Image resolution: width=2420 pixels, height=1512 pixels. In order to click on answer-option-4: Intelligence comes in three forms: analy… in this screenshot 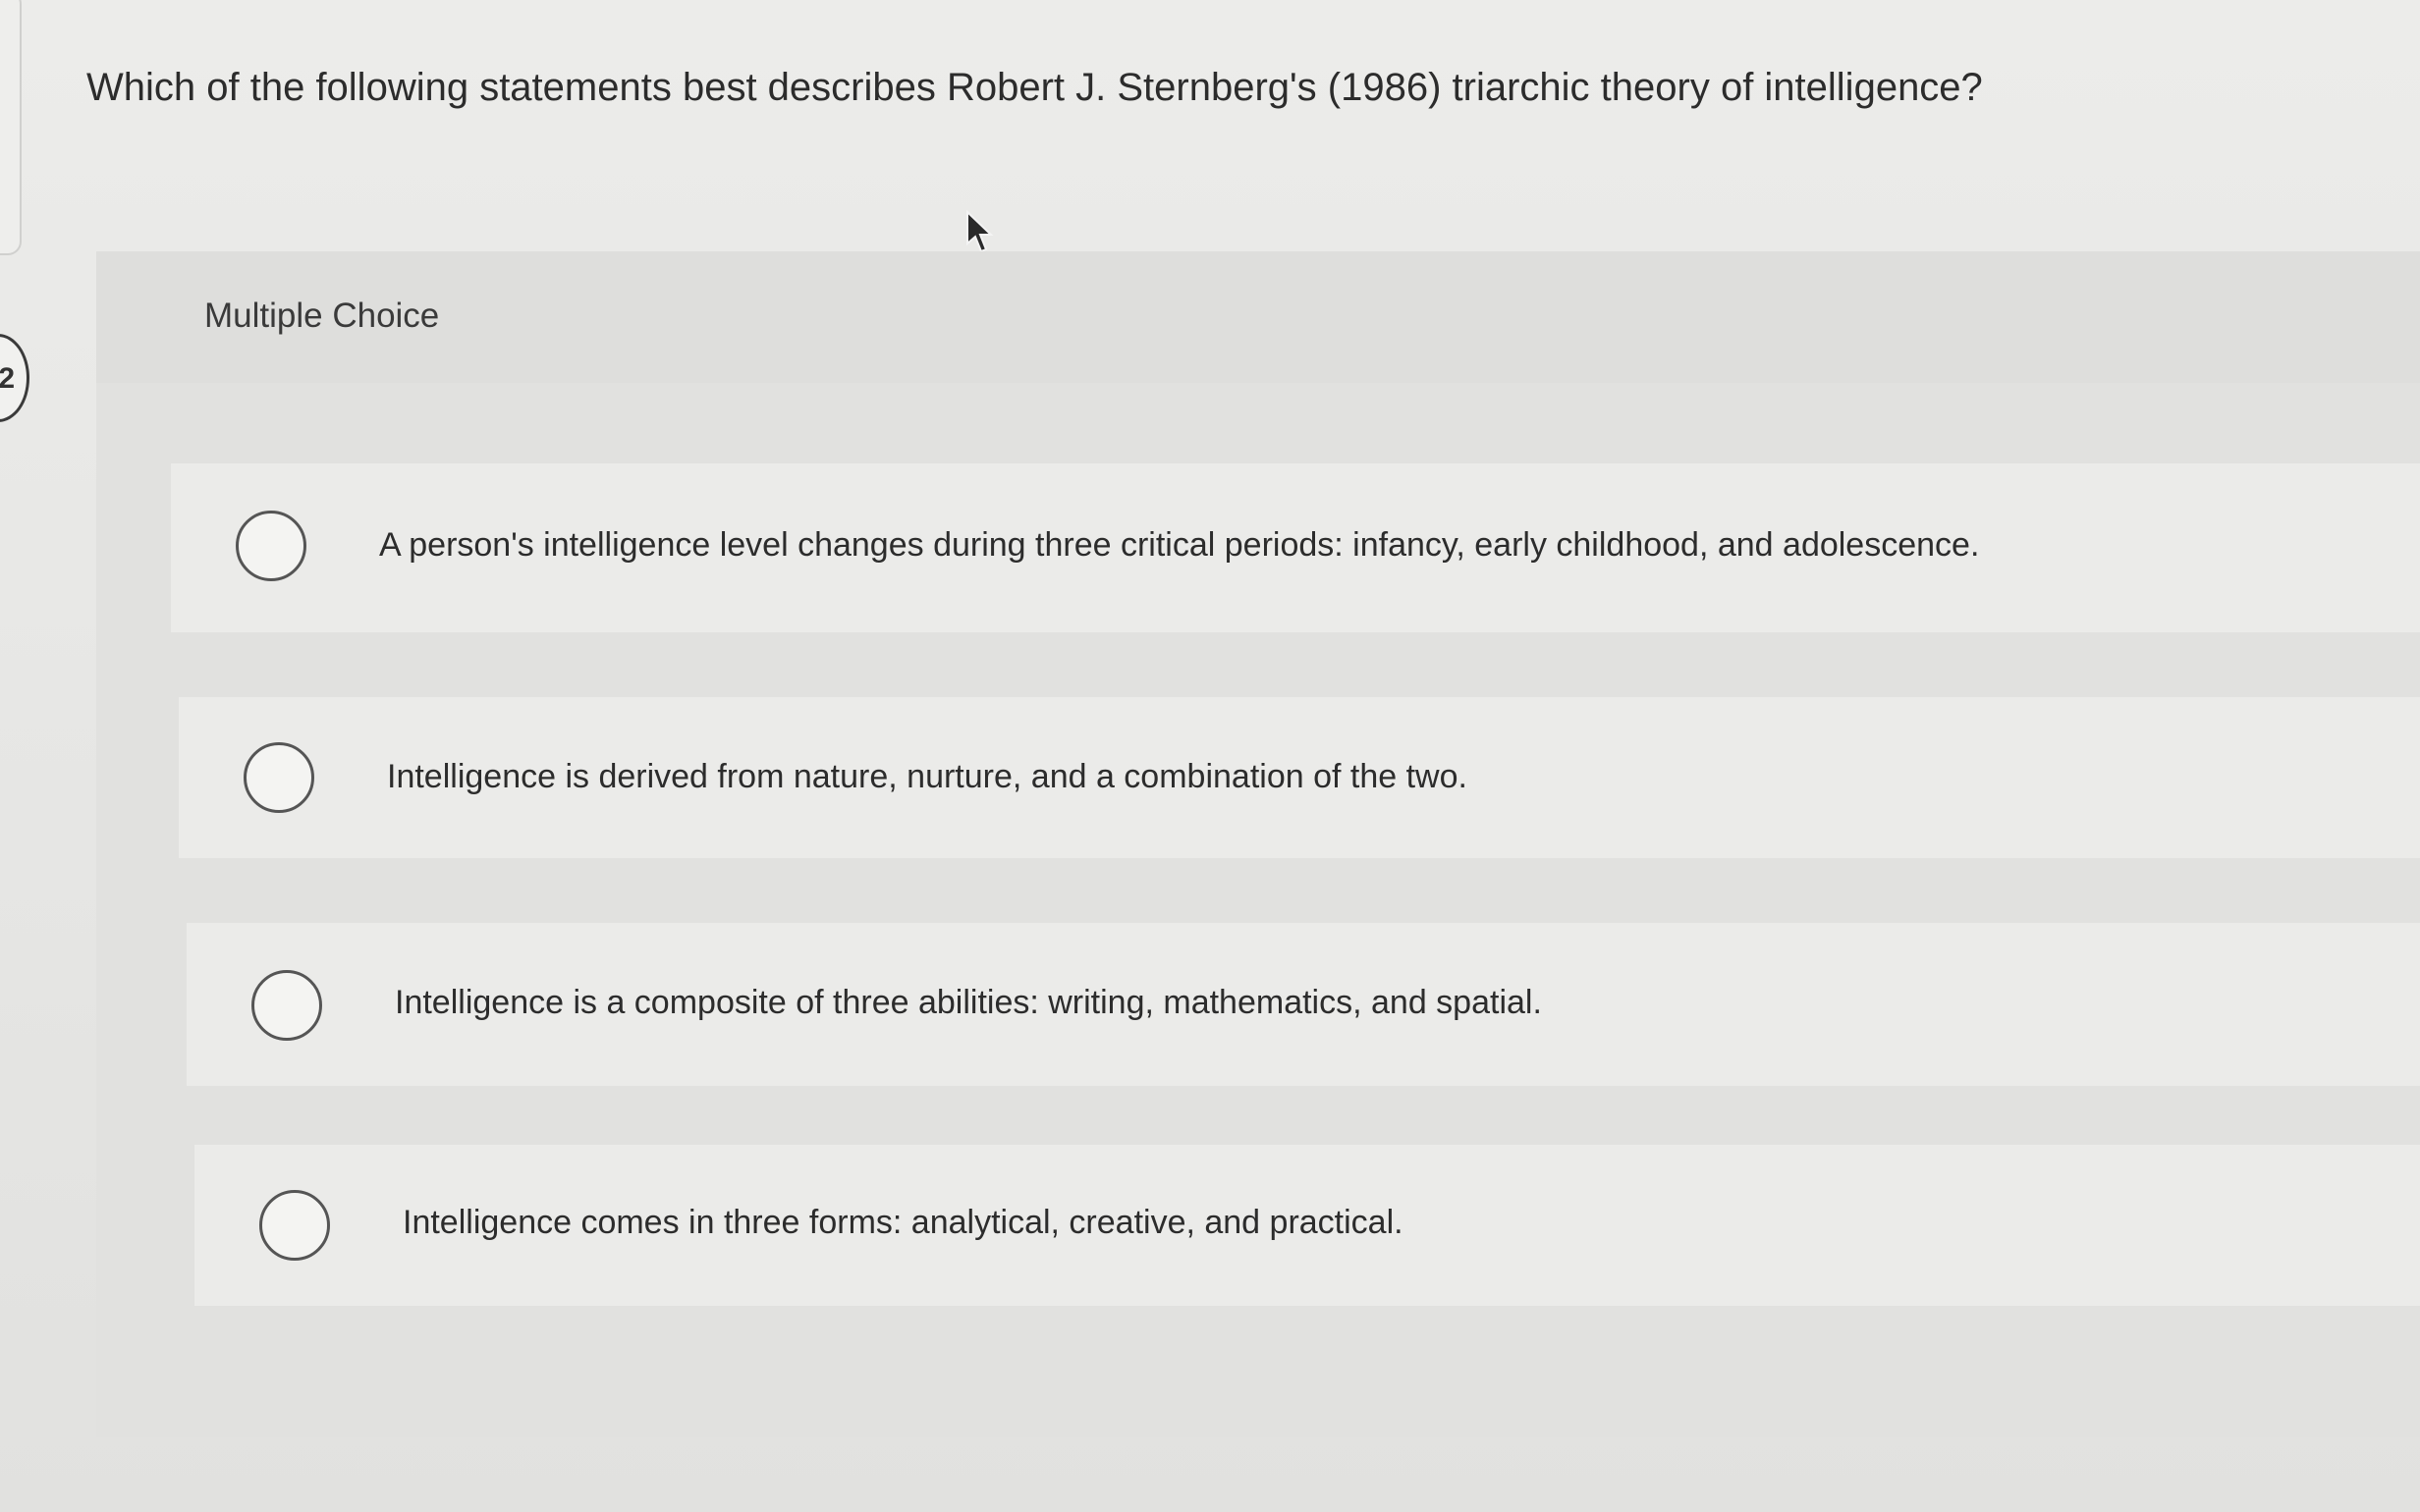, I will do `click(1307, 1226)`.